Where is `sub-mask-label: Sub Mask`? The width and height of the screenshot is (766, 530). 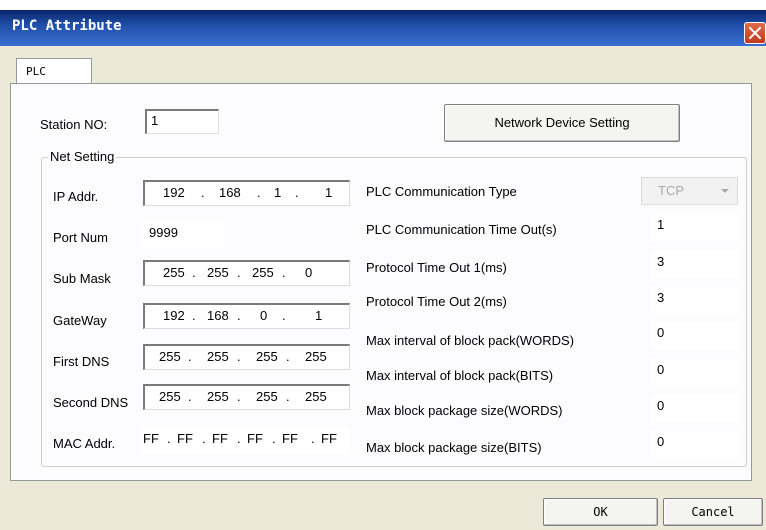 sub-mask-label: Sub Mask is located at coordinates (82, 278).